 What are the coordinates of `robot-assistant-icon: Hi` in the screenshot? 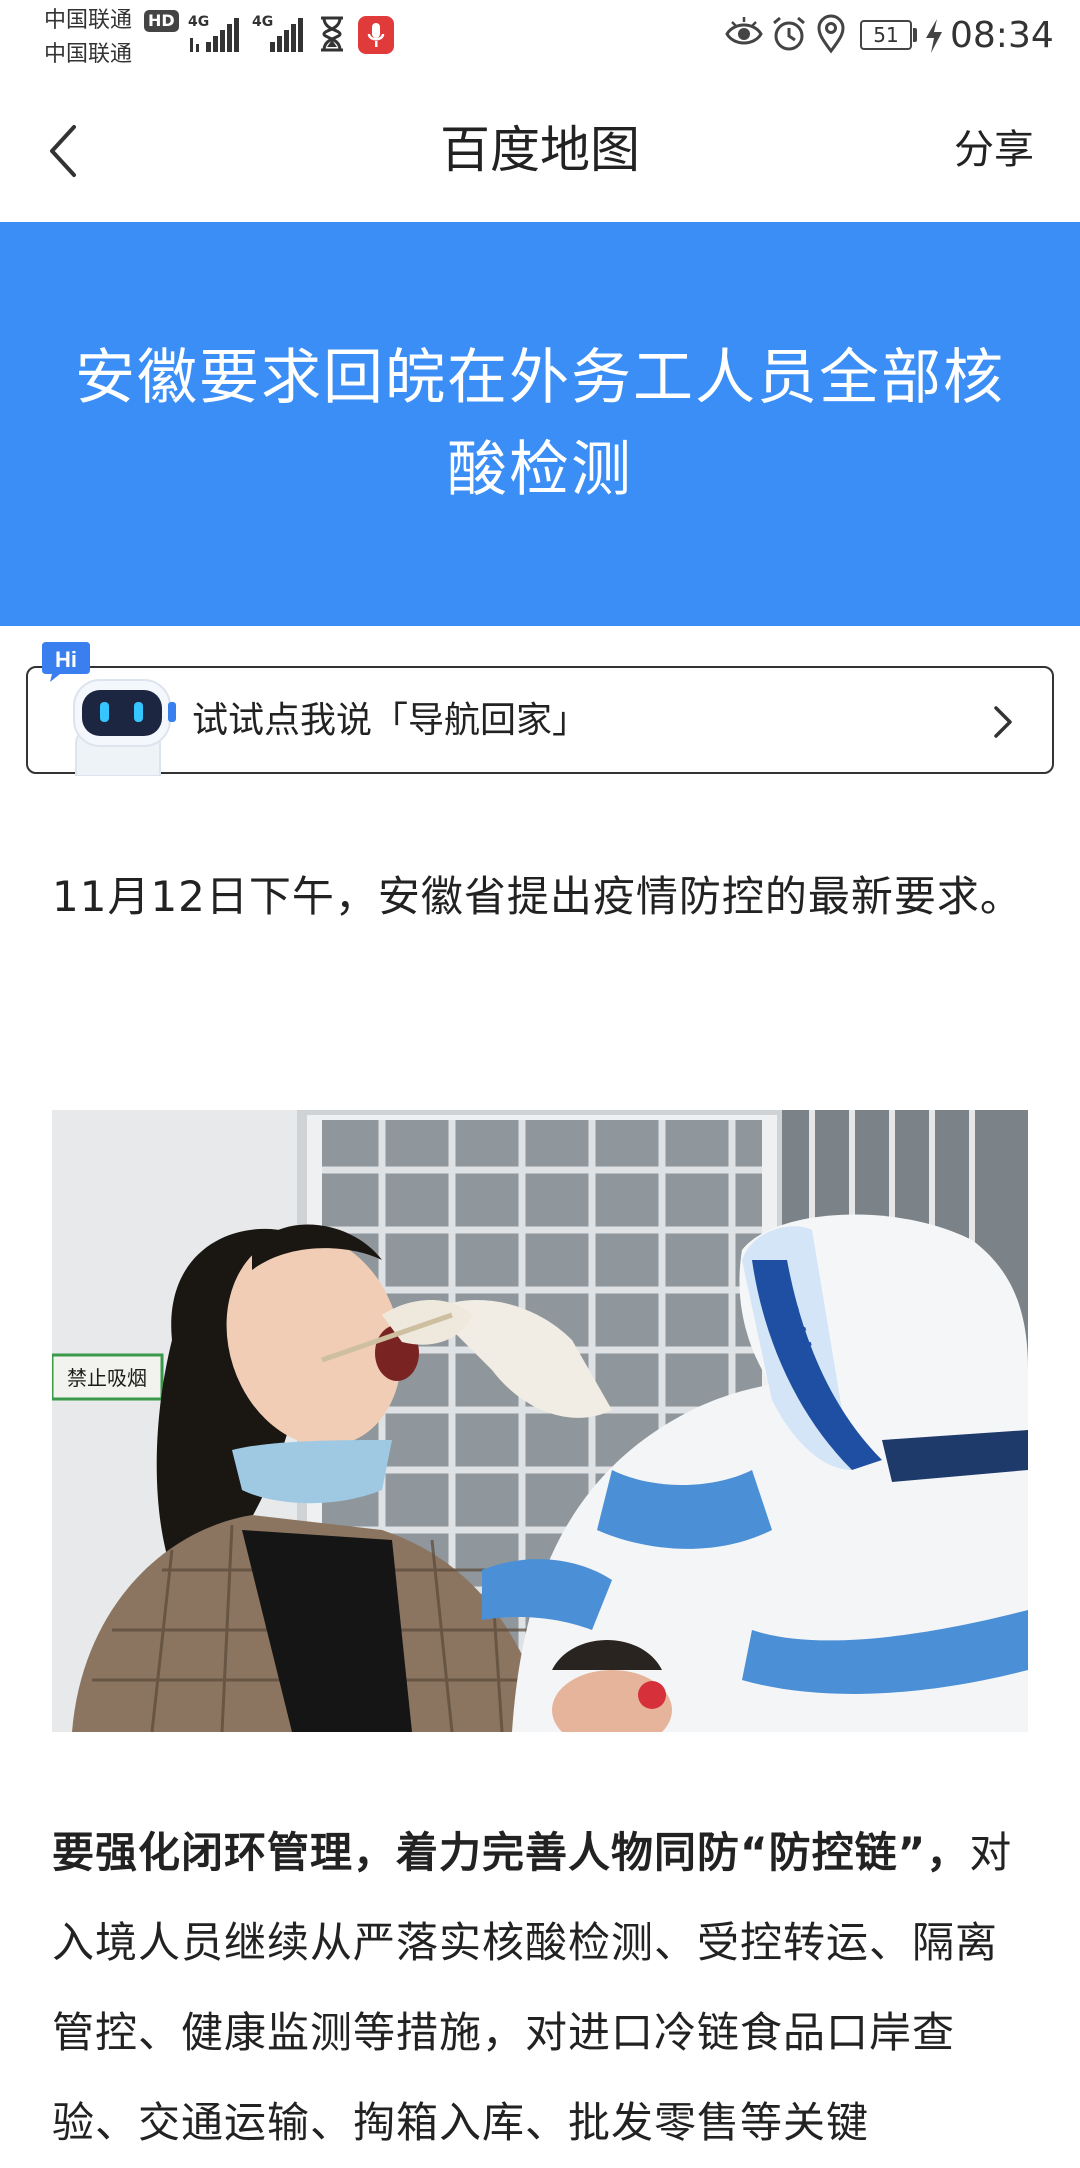 It's located at (109, 709).